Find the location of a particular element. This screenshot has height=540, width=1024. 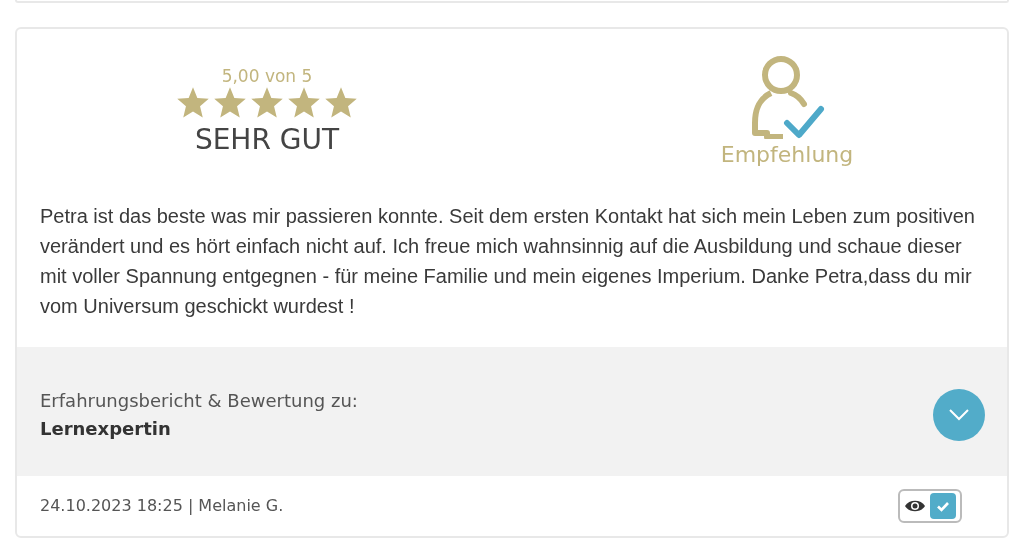

chevron-icon is located at coordinates (959, 414).